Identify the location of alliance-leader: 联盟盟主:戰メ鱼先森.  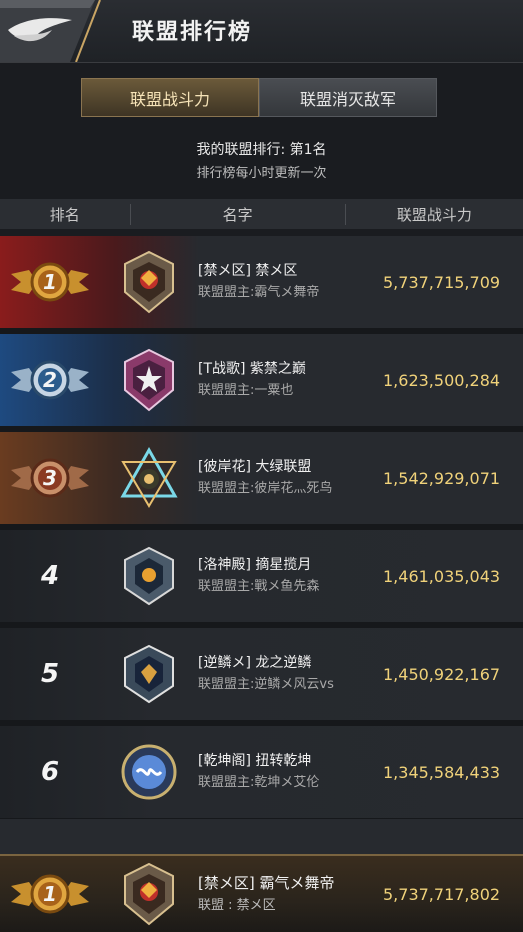
(259, 586).